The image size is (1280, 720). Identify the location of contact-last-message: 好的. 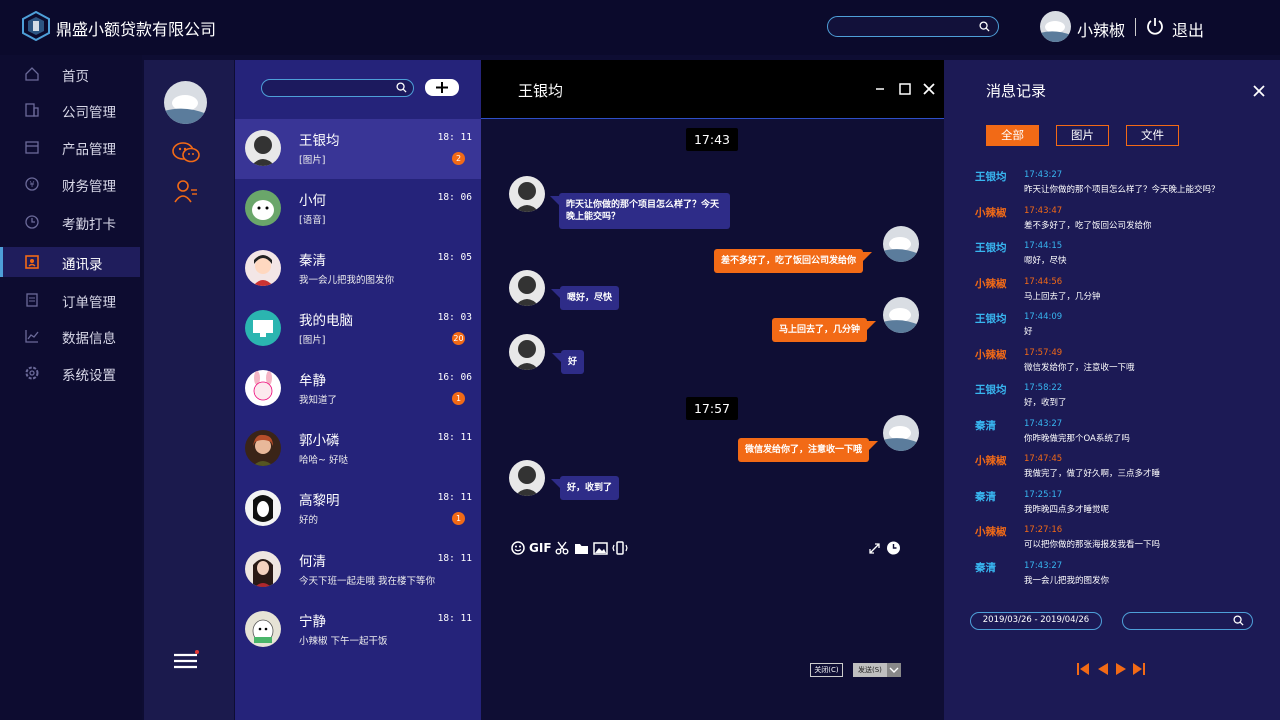
(309, 520).